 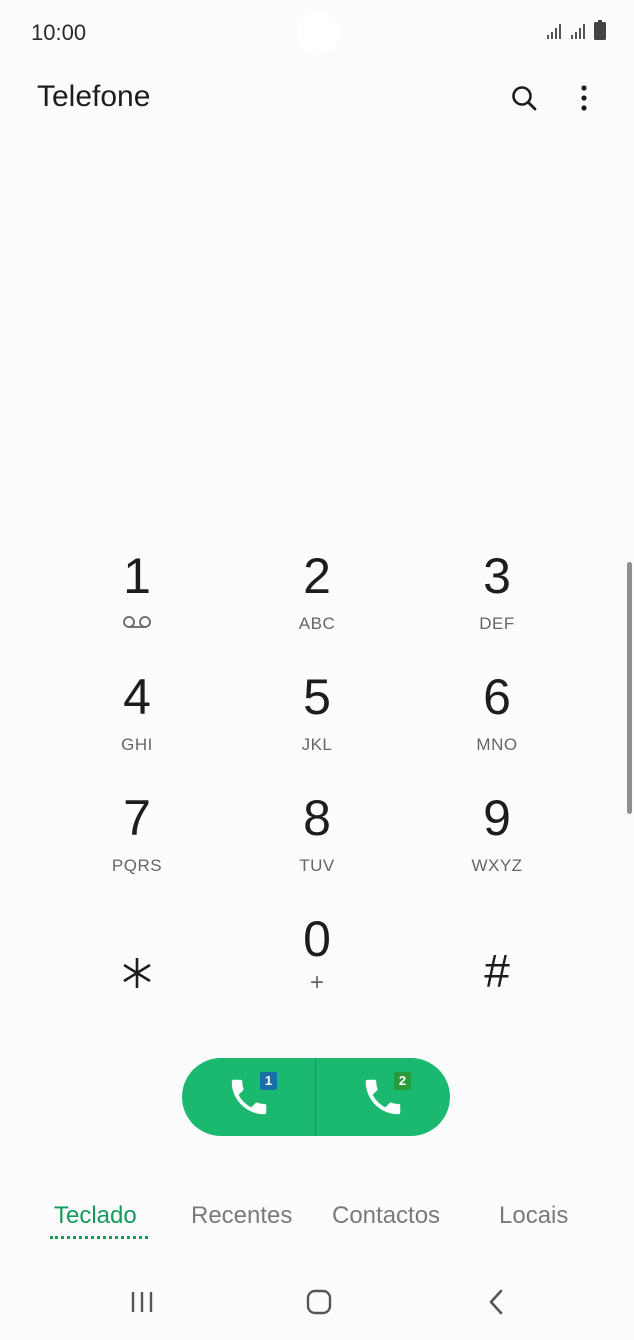 I want to click on key-9: 9 WXYZ, so click(x=497, y=842).